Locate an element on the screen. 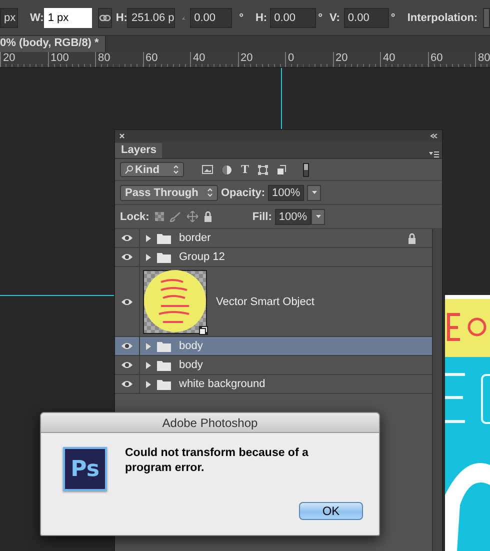 This screenshot has height=551, width=490. close-icon is located at coordinates (122, 136).